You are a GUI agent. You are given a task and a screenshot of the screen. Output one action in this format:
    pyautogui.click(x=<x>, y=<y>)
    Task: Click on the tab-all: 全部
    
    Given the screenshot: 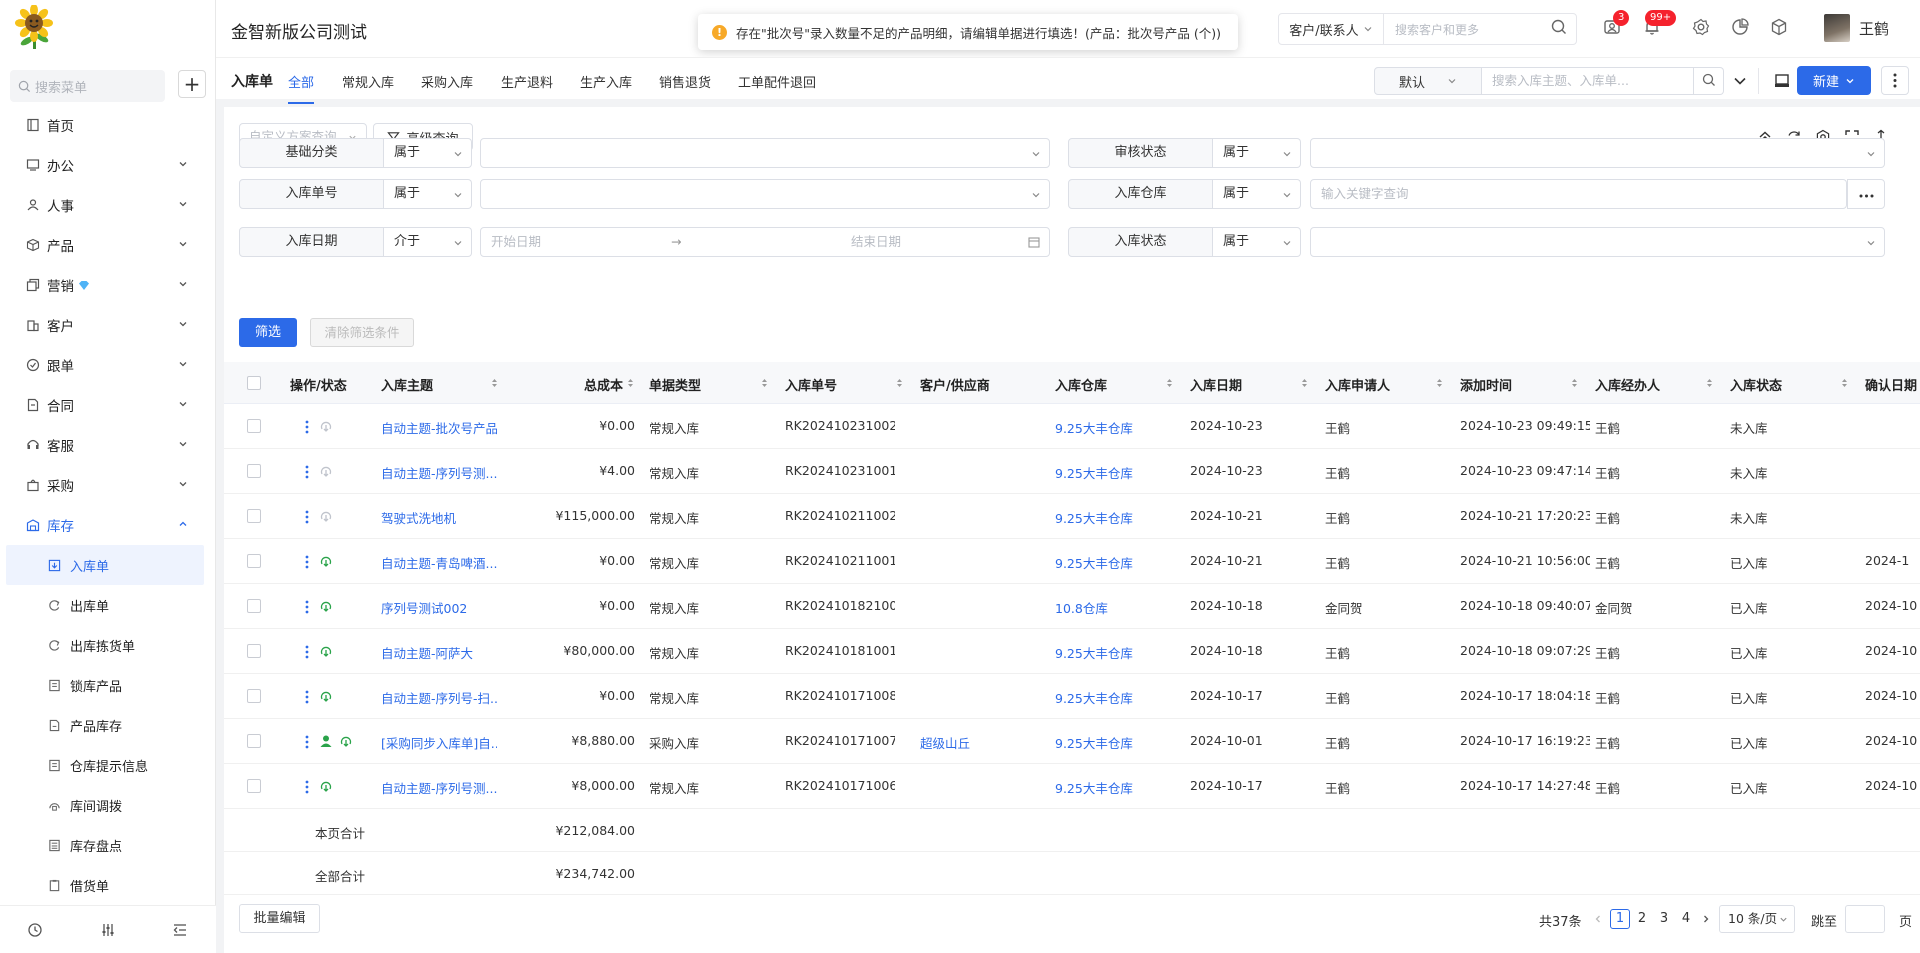 What is the action you would take?
    pyautogui.click(x=301, y=88)
    